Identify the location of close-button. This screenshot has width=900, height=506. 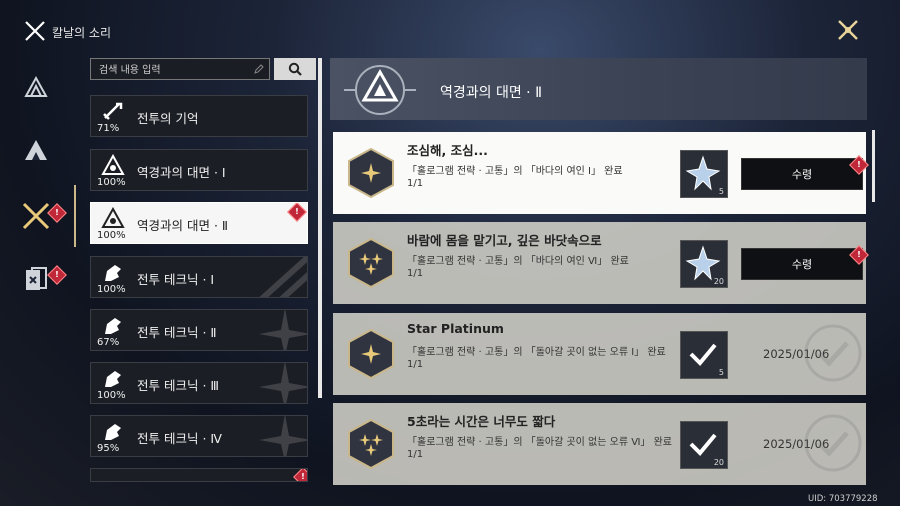
(848, 30).